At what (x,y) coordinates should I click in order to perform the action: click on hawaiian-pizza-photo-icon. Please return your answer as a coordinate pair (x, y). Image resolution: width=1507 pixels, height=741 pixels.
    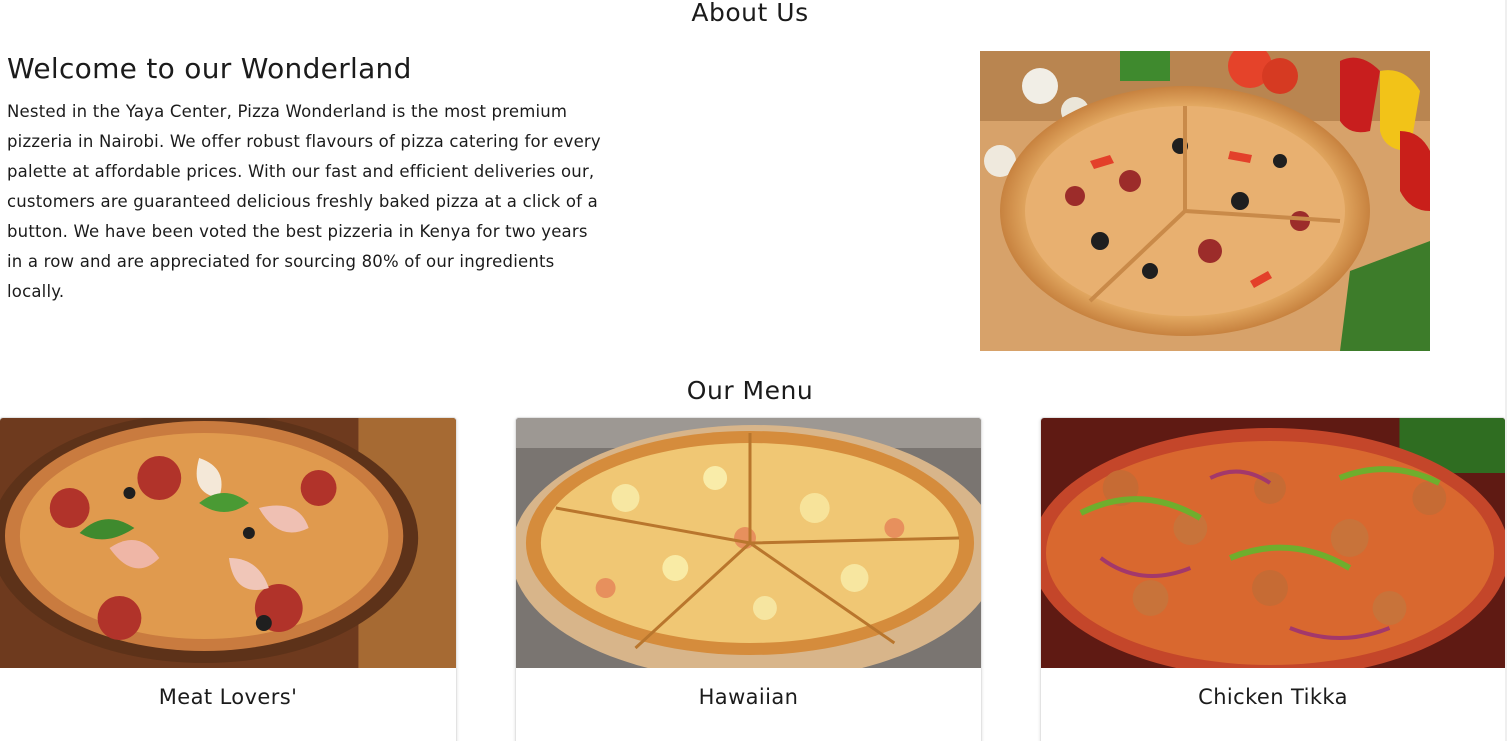
    Looking at the image, I should click on (748, 543).